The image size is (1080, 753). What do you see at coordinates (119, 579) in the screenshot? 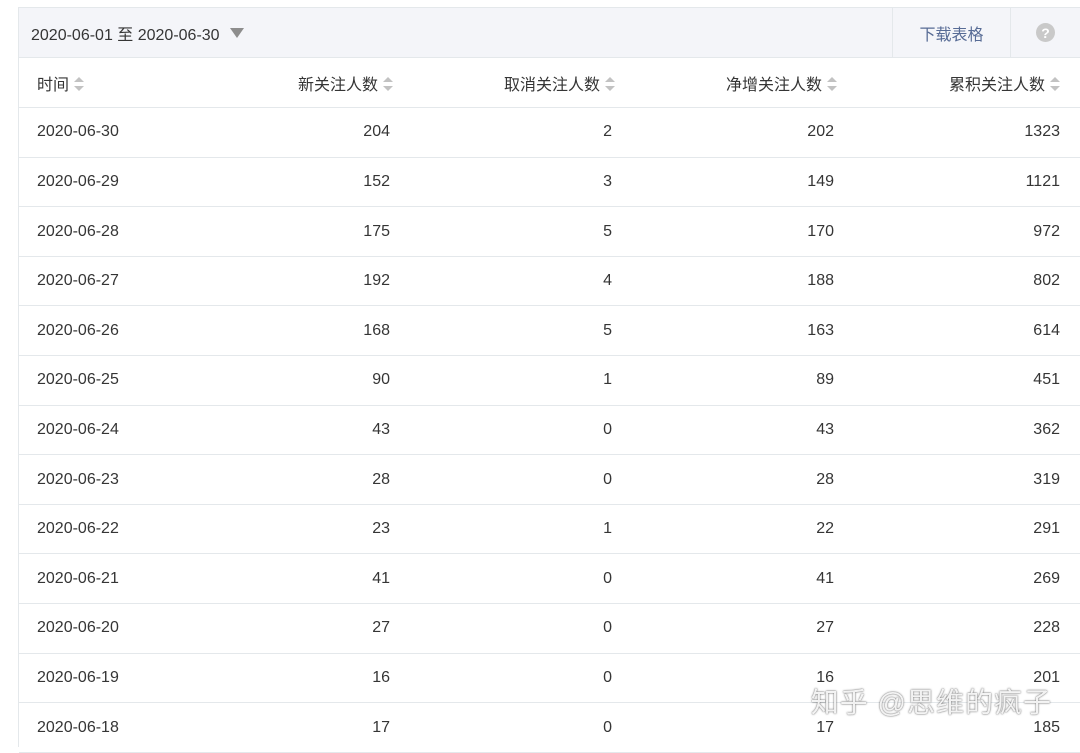
I see `cell-date: 2020-06-21` at bounding box center [119, 579].